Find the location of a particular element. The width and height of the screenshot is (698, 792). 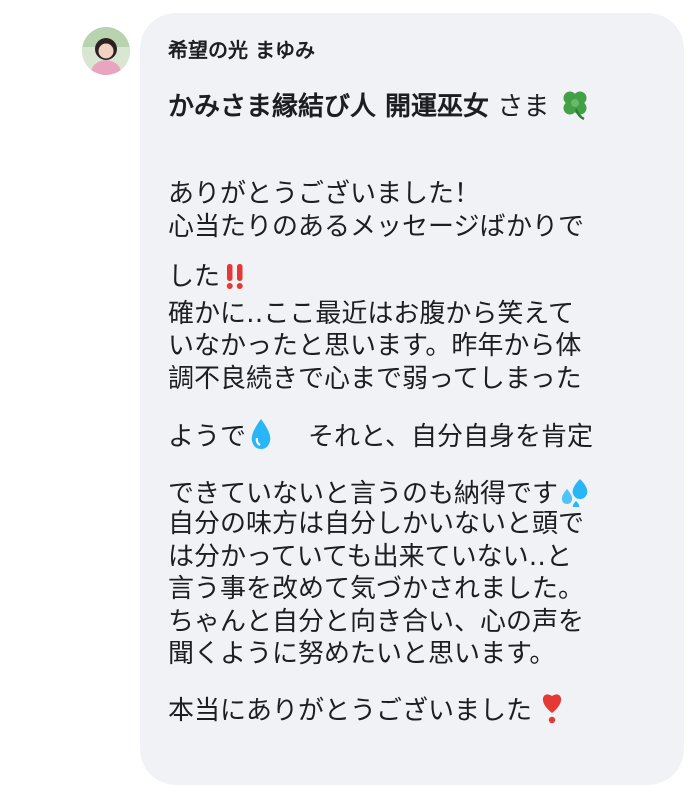

message-line: 確かに‥ここ最近はお腹から笑えて is located at coordinates (371, 313).